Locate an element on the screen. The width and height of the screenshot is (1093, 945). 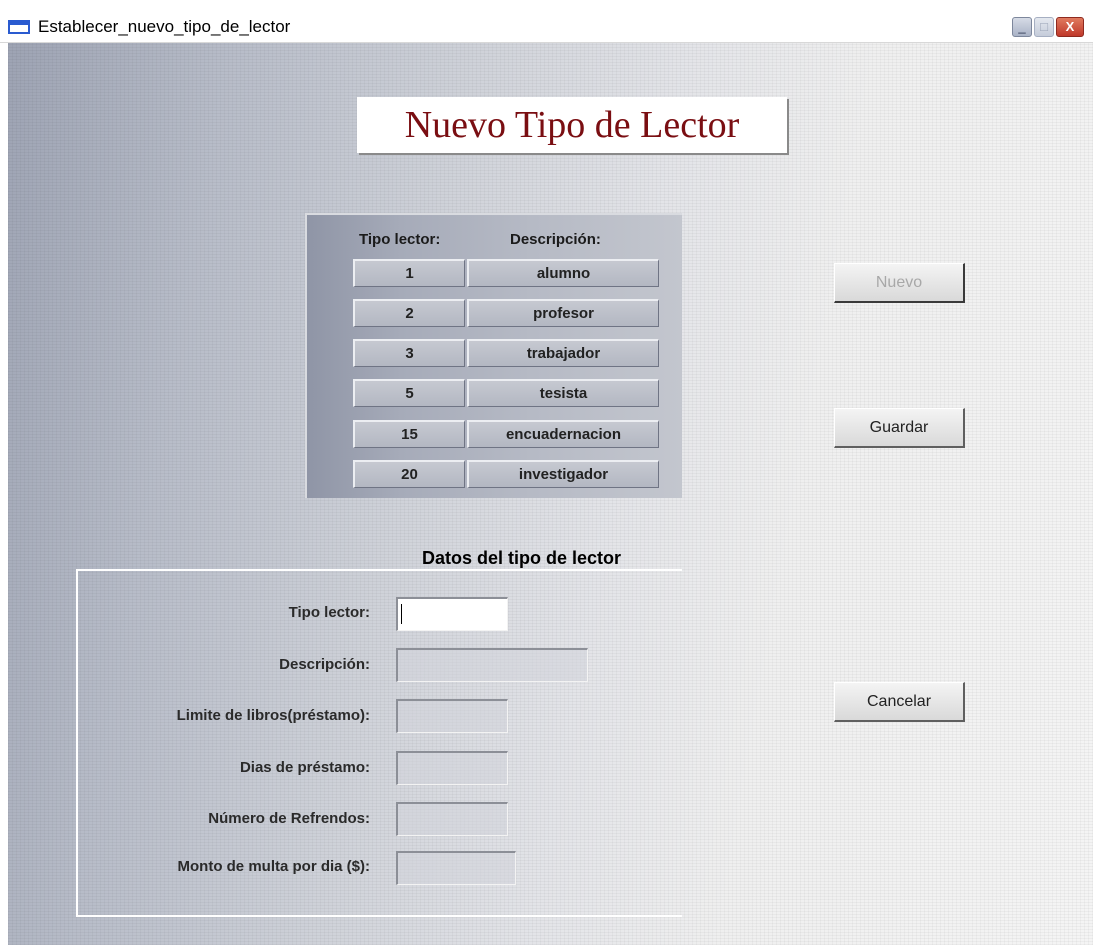
monto-multa-label: Monto de multa por dia ($): is located at coordinates (274, 866).